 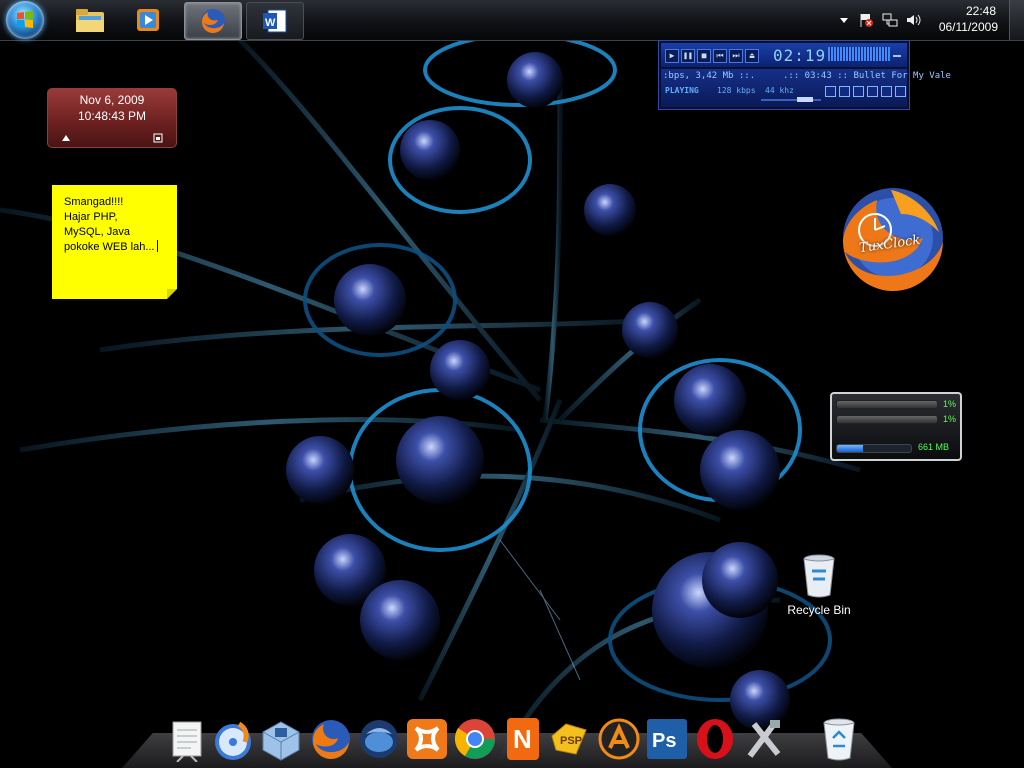 I want to click on cpu2-bar, so click(x=887, y=419).